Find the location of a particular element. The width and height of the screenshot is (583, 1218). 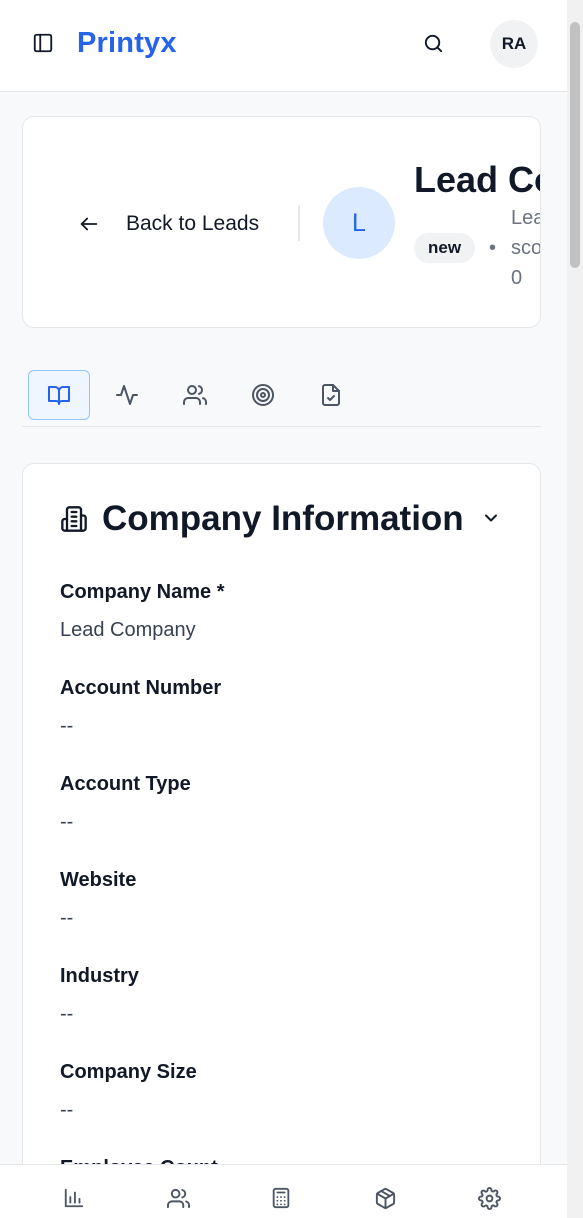

page-scrollbar is located at coordinates (575, 609).